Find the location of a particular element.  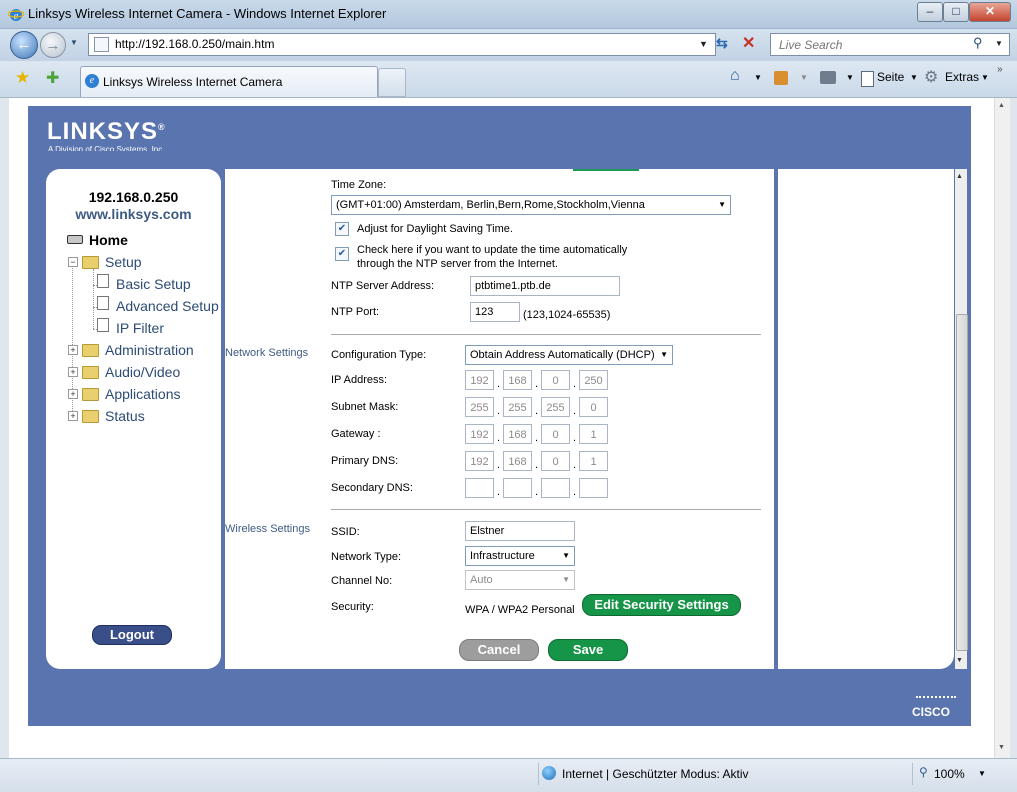

sidebar-item-basic-setup: Basic Setup is located at coordinates (153, 284).